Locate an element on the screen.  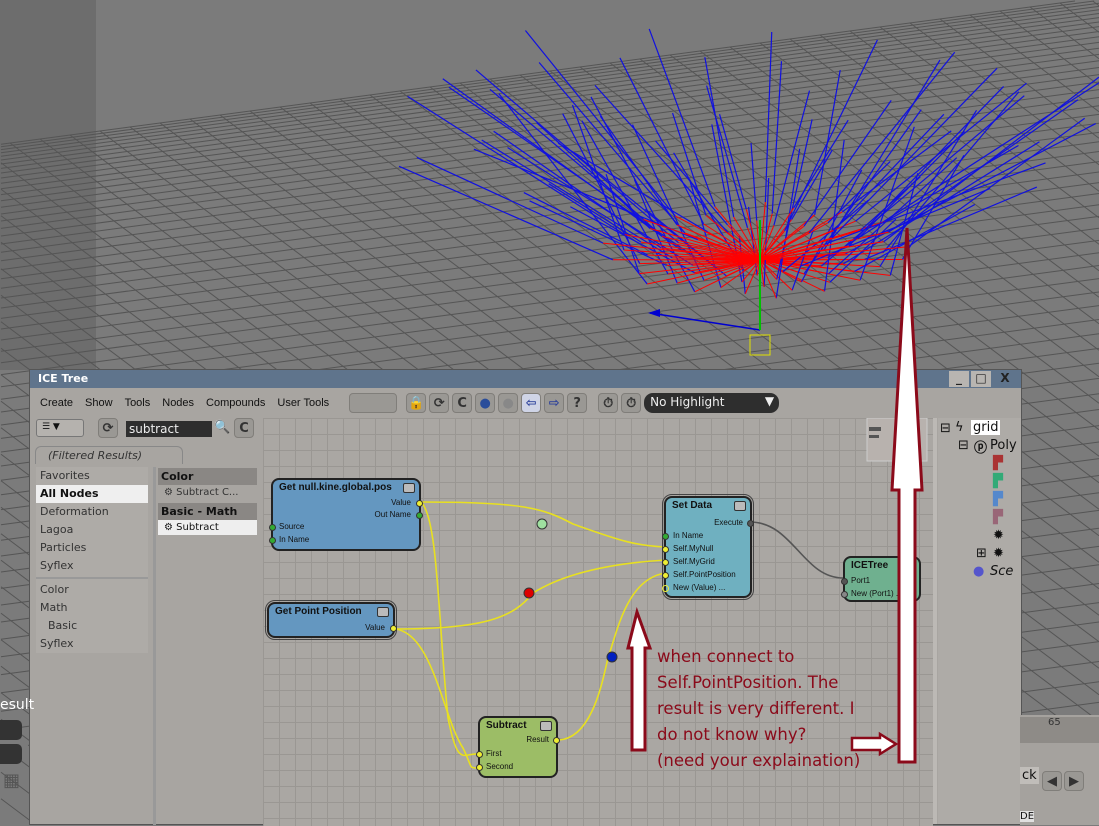
tree-expand-icon: ⊞ is located at coordinates (981, 553).